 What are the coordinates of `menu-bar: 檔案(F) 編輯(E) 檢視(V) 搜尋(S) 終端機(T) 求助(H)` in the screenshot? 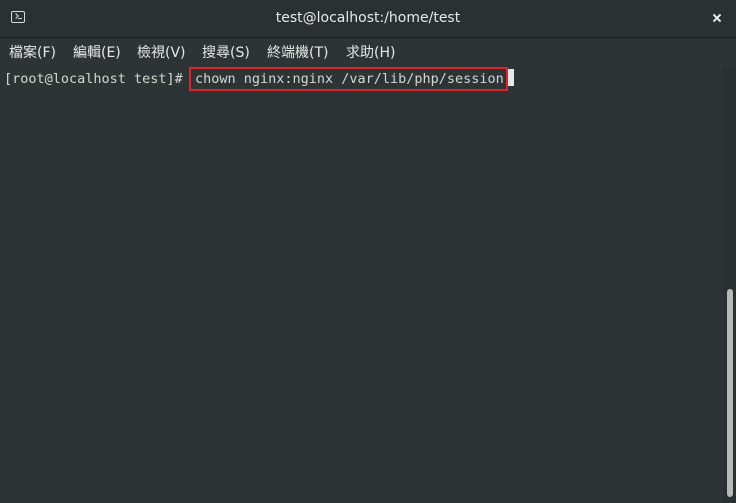 It's located at (368, 52).